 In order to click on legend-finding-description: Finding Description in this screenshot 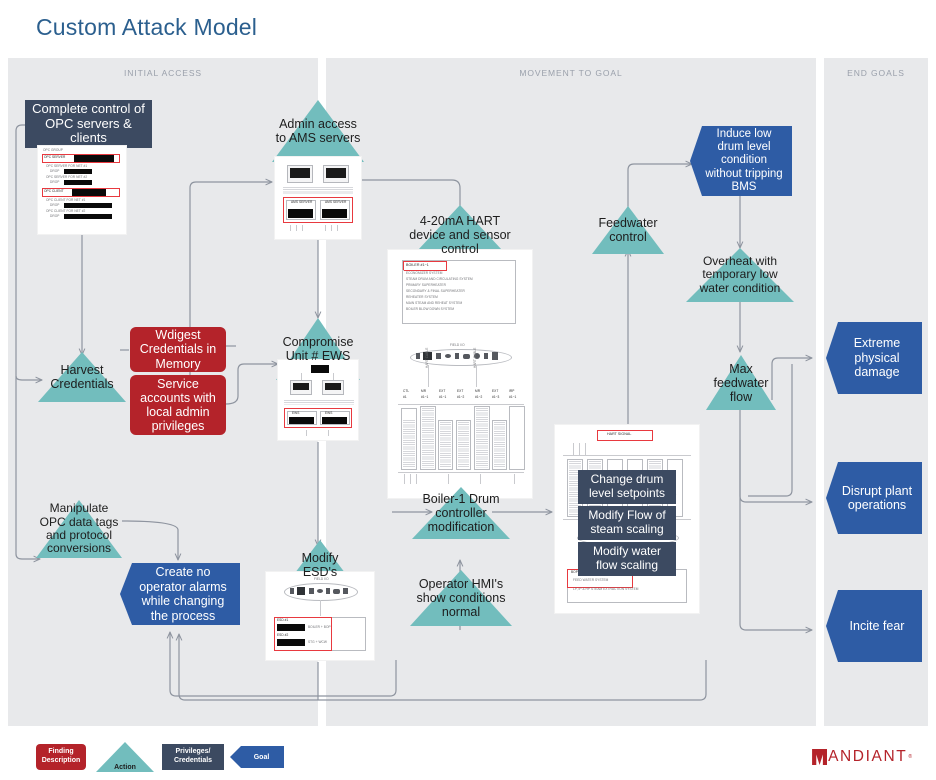, I will do `click(61, 757)`.